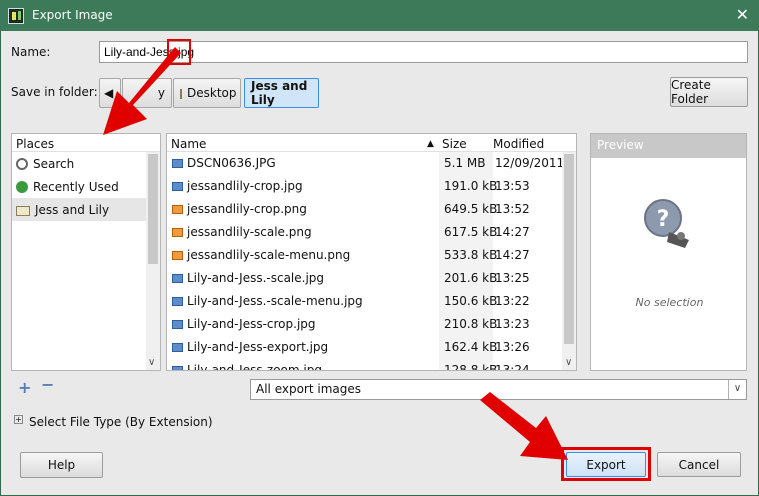  I want to click on close-icon: ✕, so click(742, 14).